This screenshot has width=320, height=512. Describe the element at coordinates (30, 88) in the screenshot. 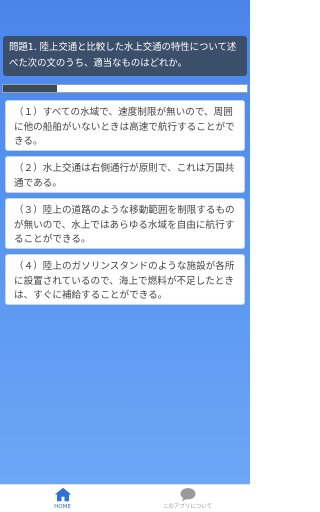

I see `progress-bar-fill` at that location.